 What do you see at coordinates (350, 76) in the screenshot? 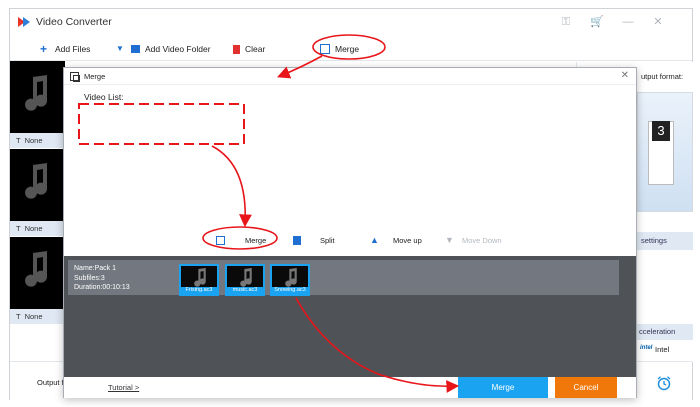
I see `dialog-title-bar: Merge ✕` at bounding box center [350, 76].